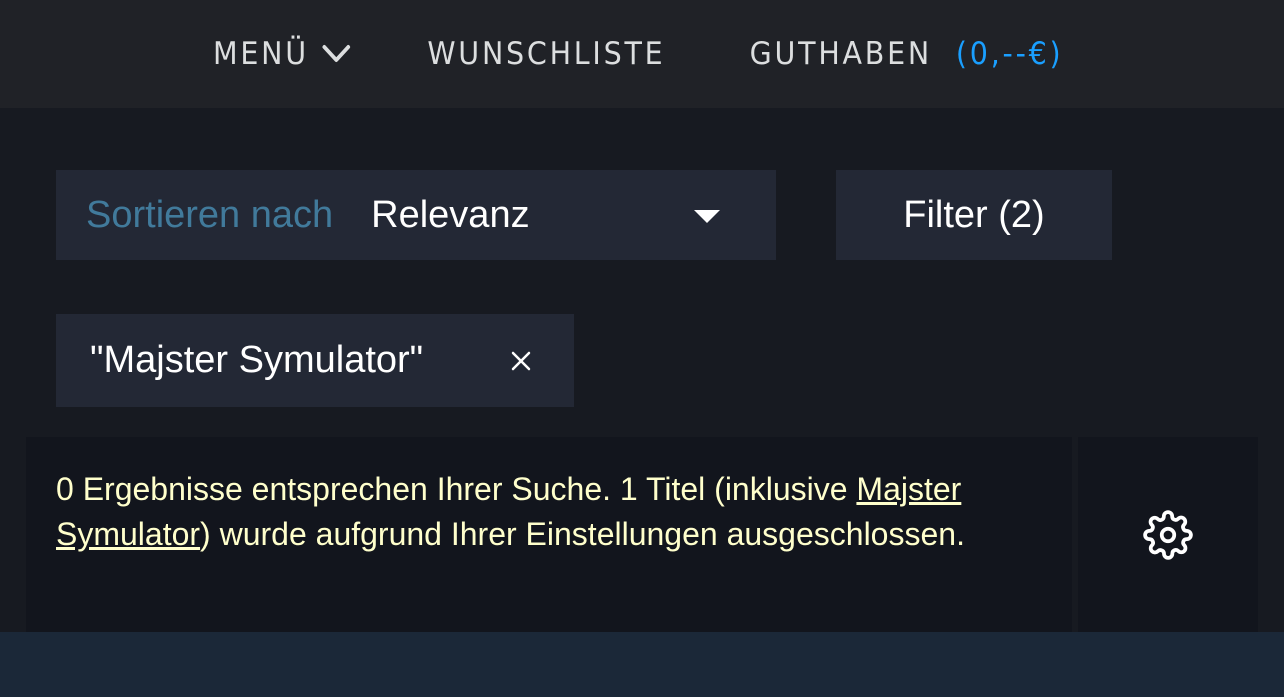  What do you see at coordinates (257, 360) in the screenshot?
I see `search-term-text: "Majster Symulator"` at bounding box center [257, 360].